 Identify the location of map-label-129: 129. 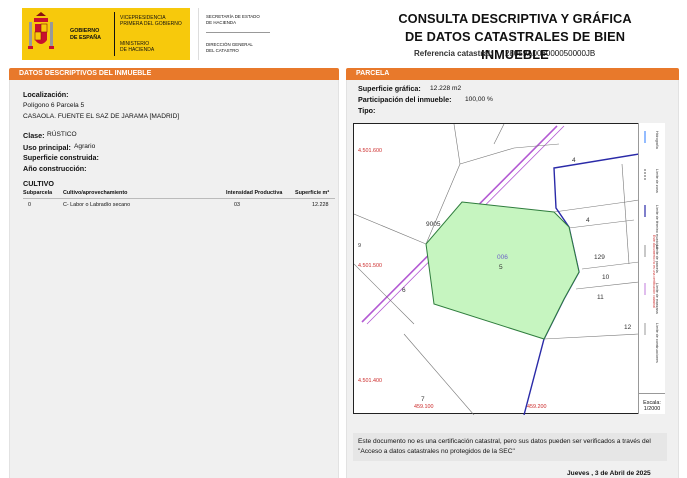
(599, 257).